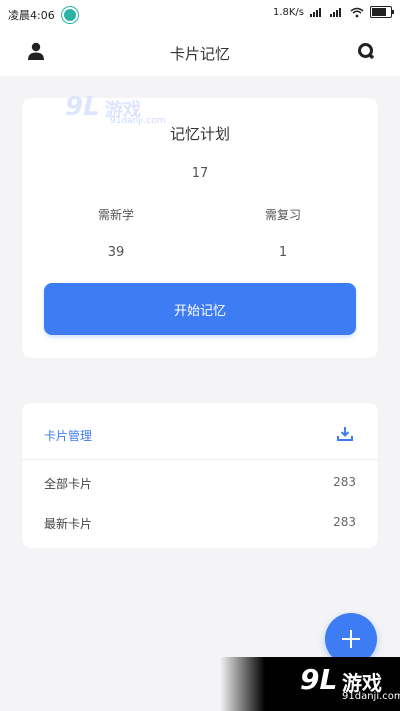  What do you see at coordinates (138, 121) in the screenshot?
I see `watermark-url: 91danji.com` at bounding box center [138, 121].